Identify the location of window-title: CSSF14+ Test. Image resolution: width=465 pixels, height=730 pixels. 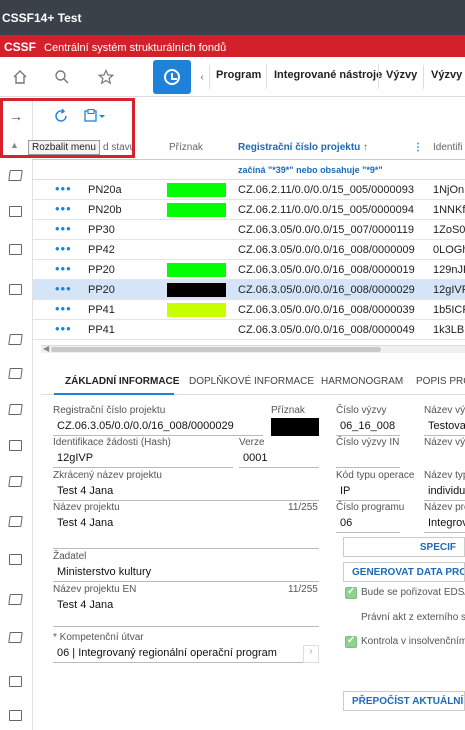
(232, 17).